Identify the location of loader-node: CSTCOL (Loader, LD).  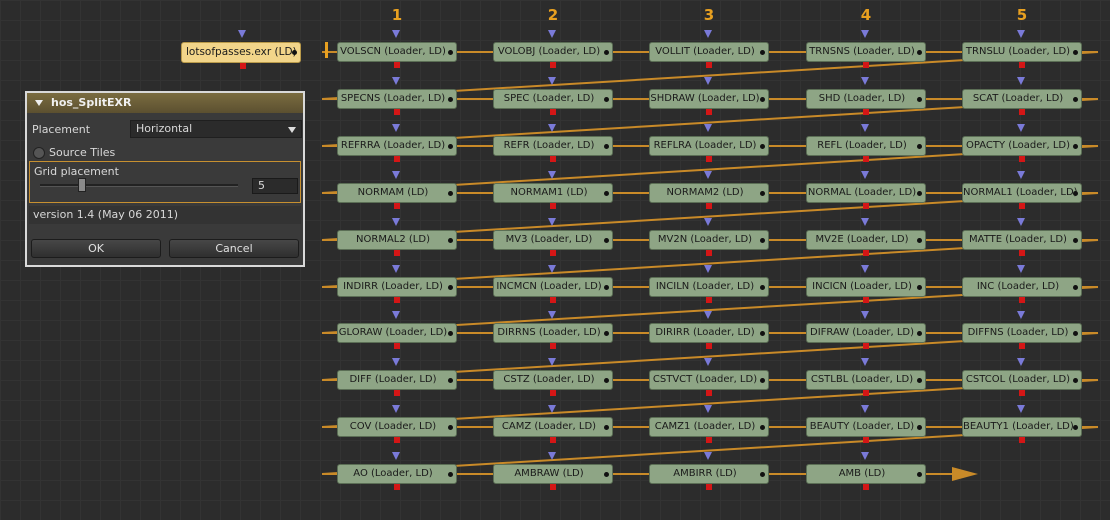
(1022, 377).